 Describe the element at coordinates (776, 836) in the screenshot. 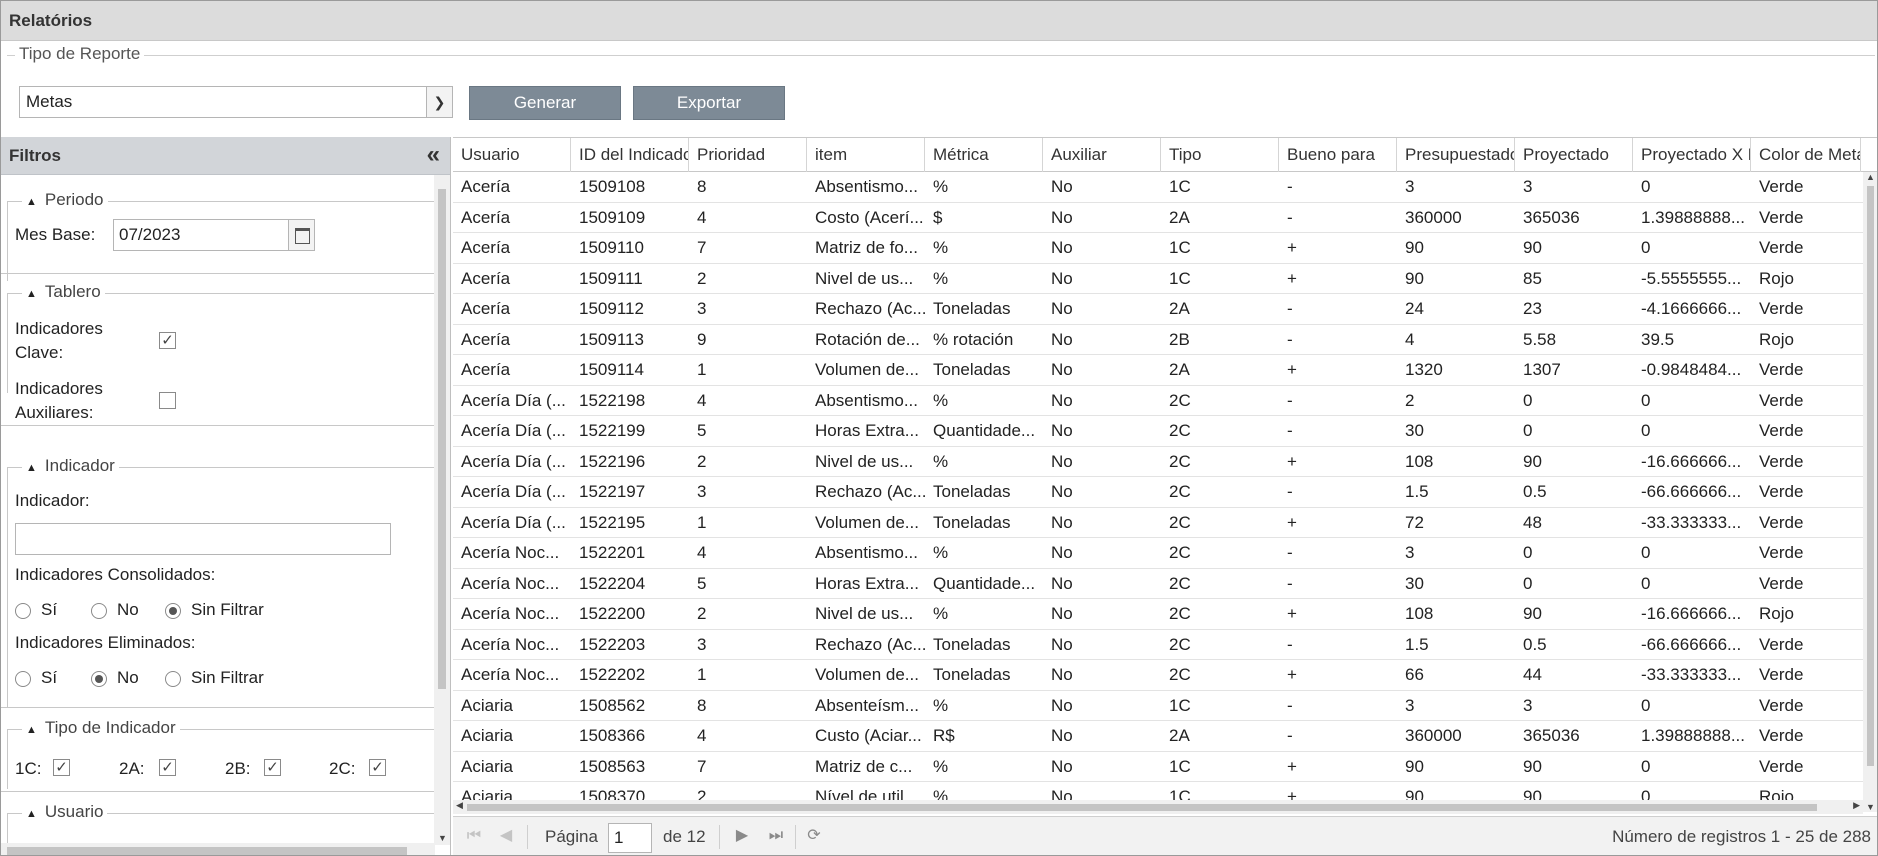

I see `last-page-icon: ⏭` at that location.